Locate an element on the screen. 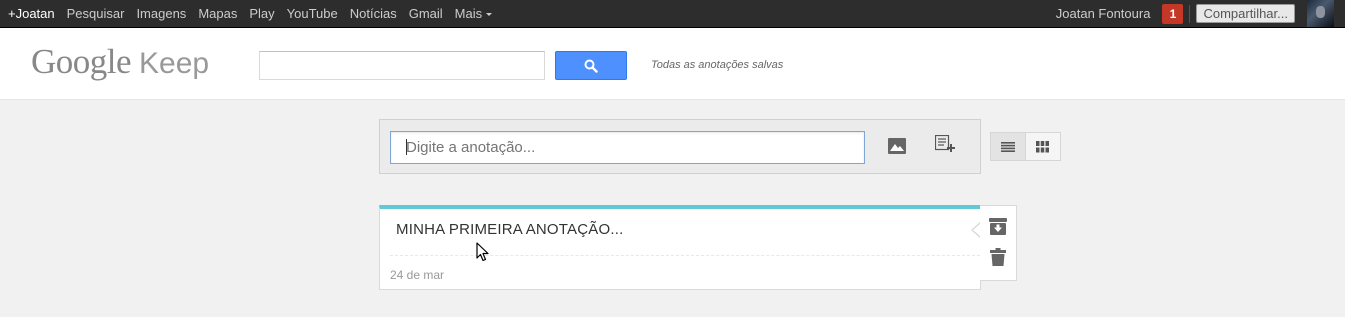 This screenshot has height=317, width=1345. note-composer is located at coordinates (680, 146).